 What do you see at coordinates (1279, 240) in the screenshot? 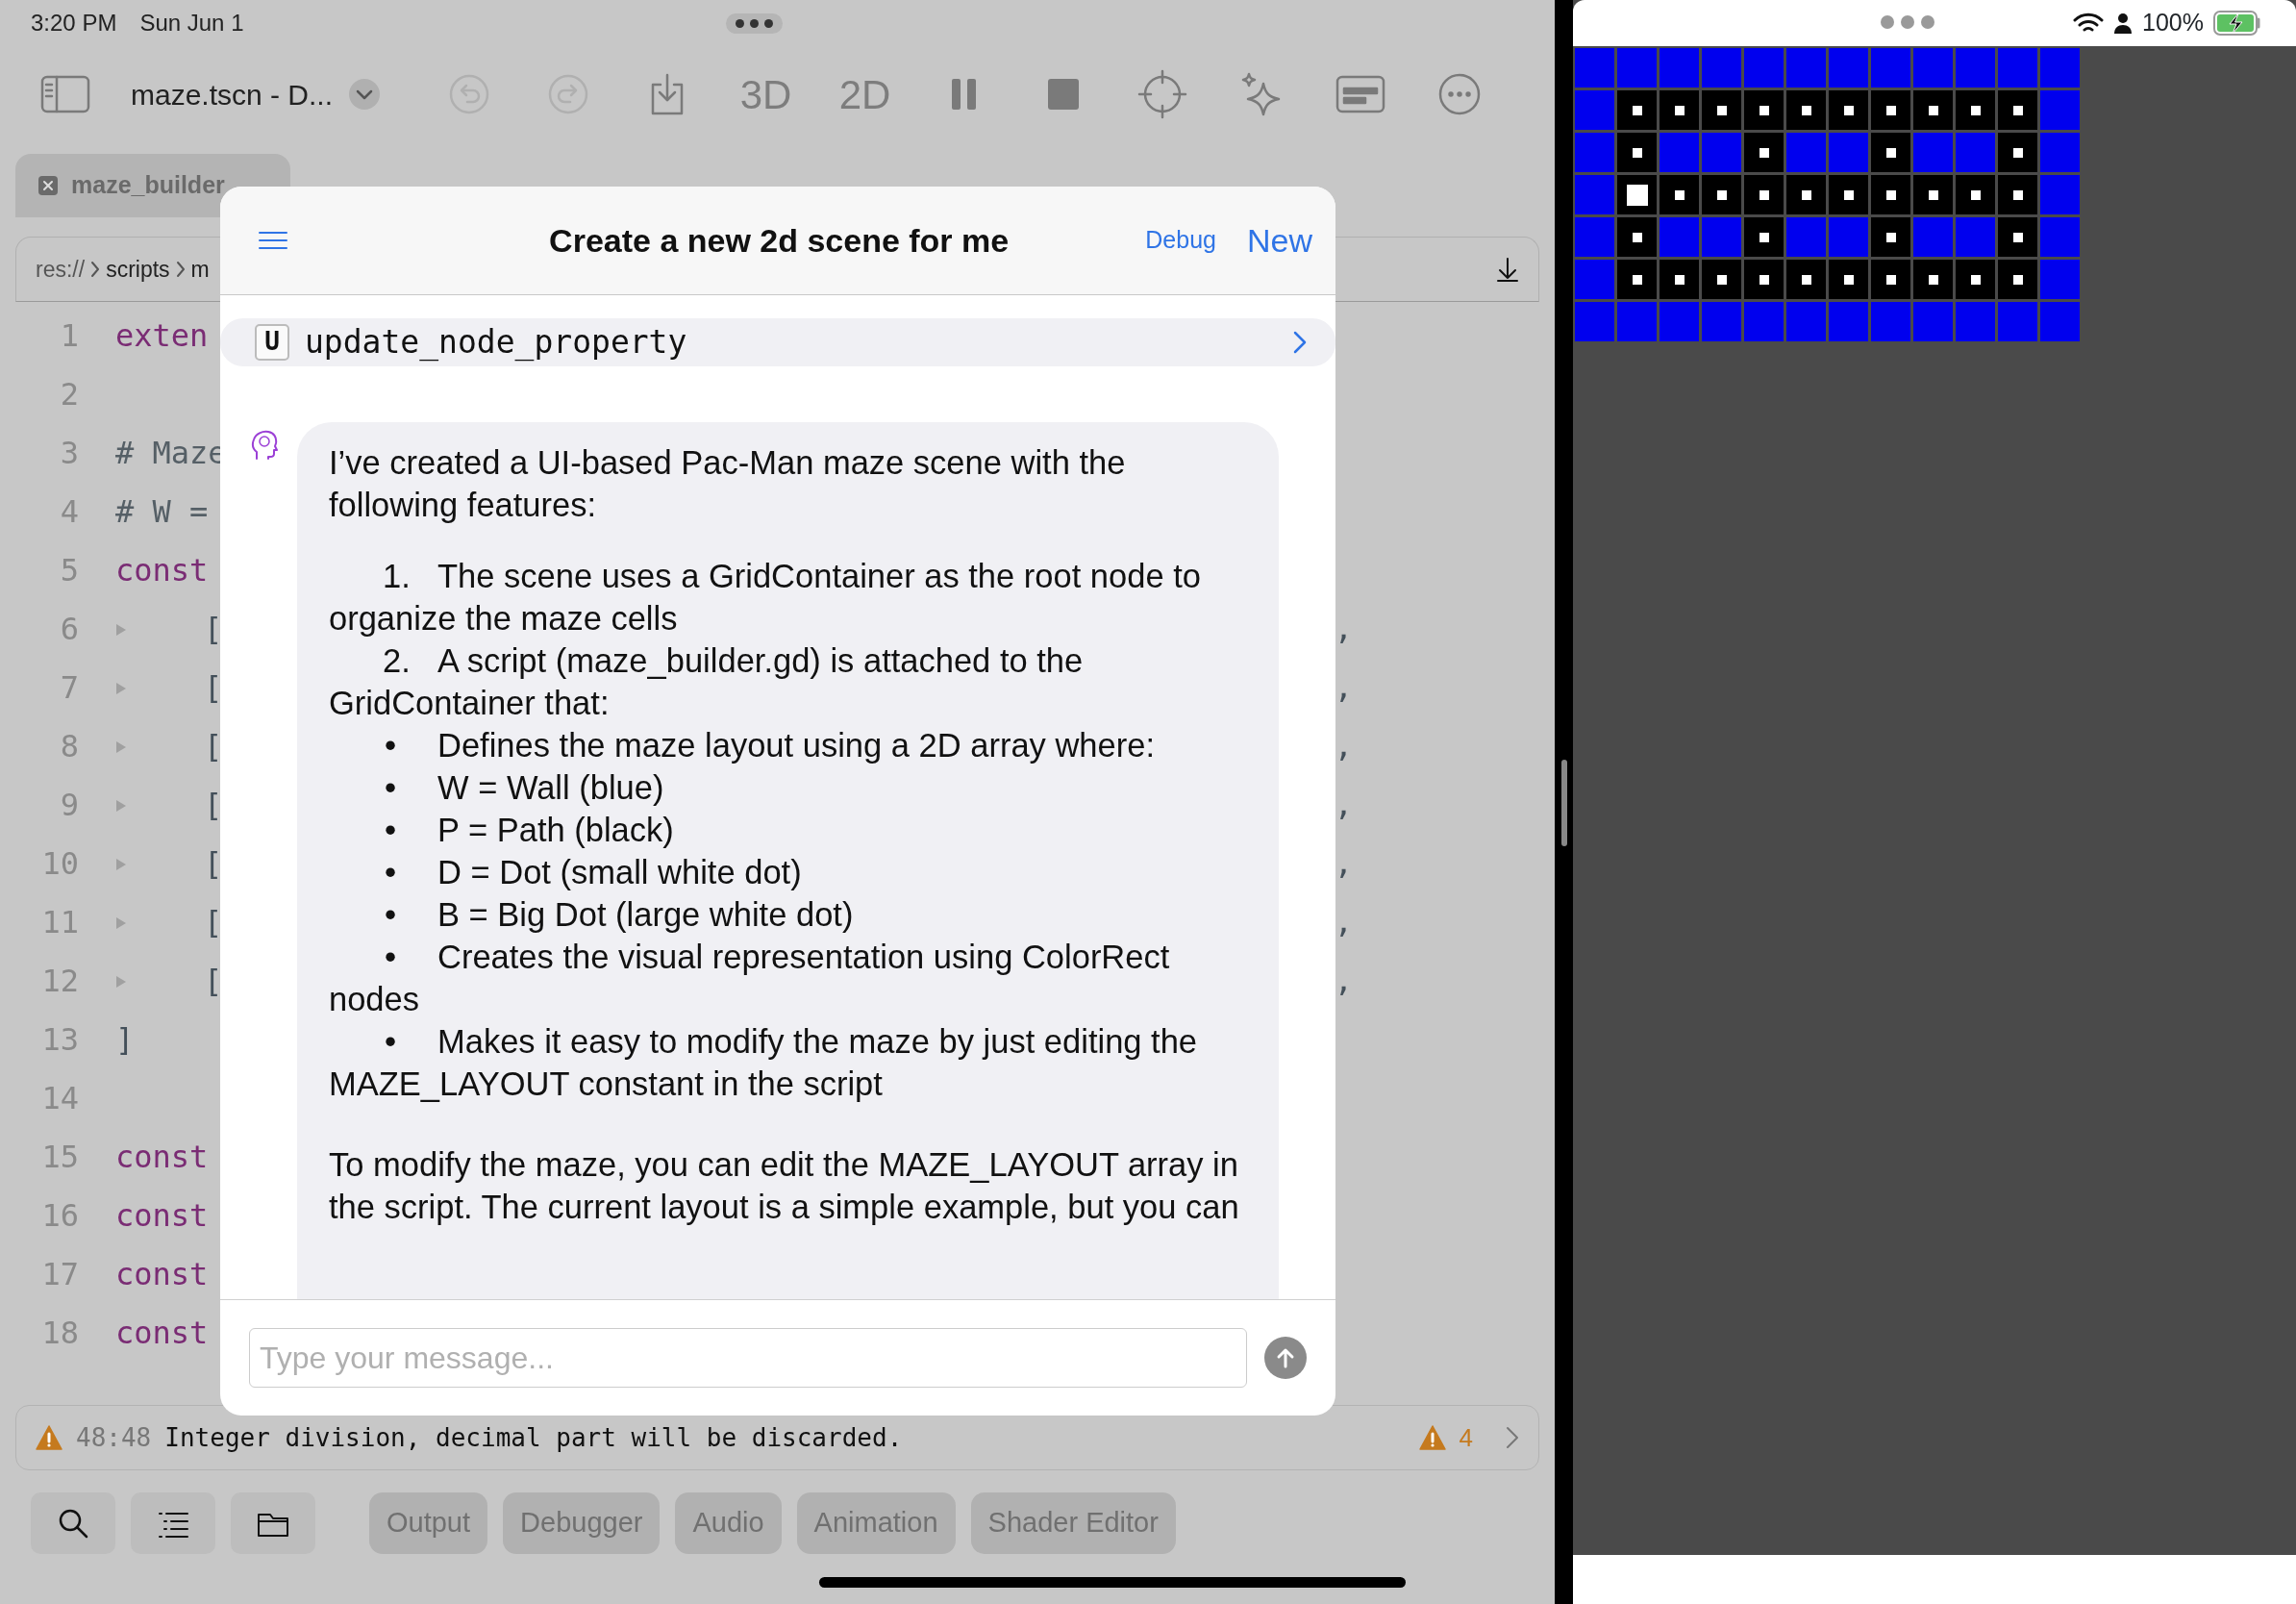
I see `new-chat-button: New` at bounding box center [1279, 240].